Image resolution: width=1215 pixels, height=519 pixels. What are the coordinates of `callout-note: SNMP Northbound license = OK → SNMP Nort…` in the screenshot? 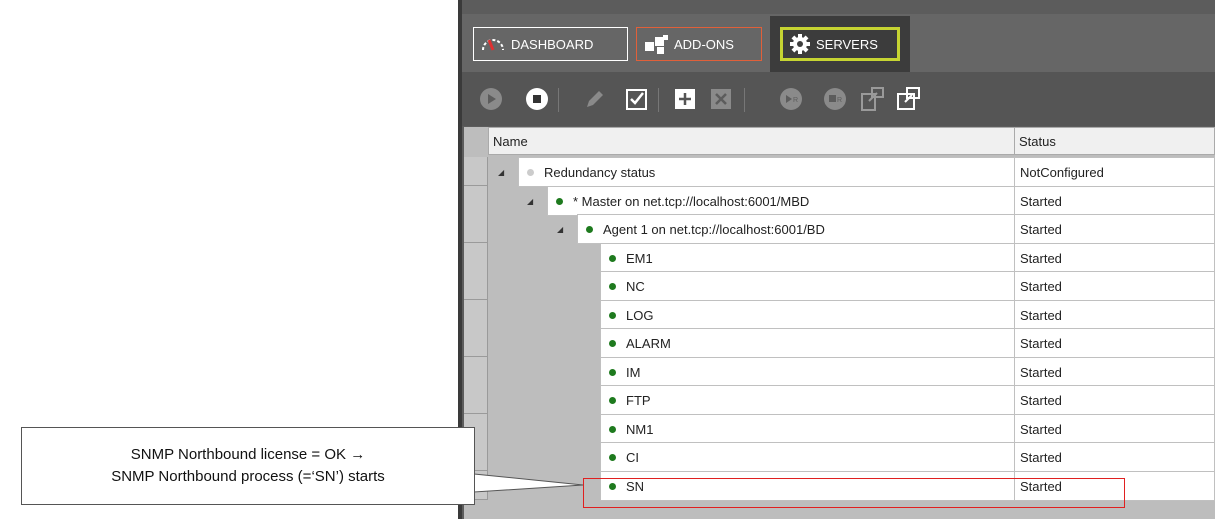 It's located at (248, 466).